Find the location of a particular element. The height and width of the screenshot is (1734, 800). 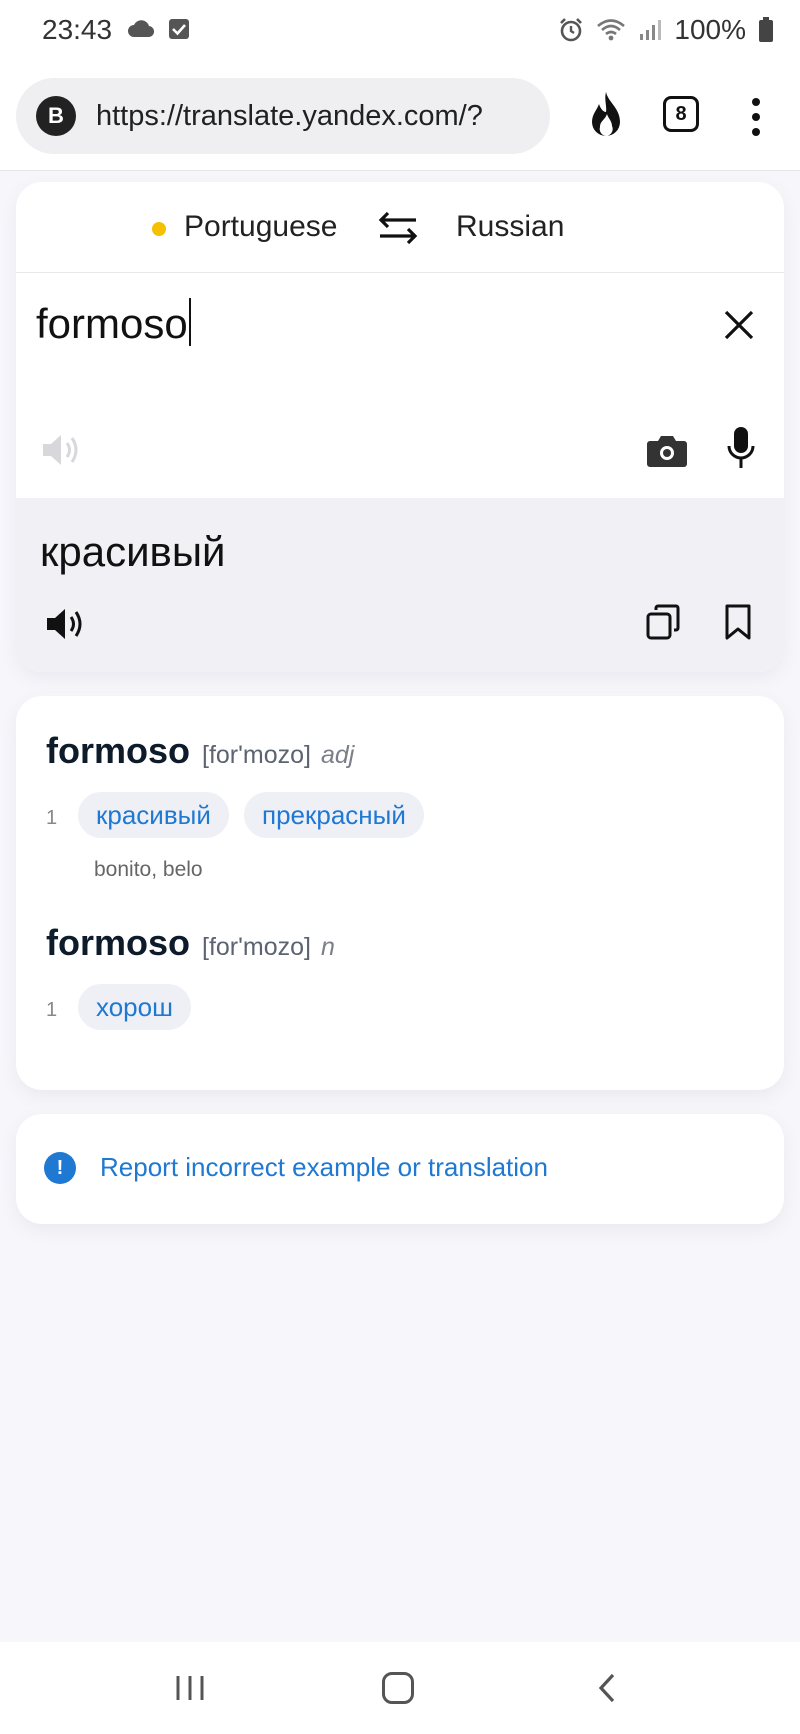

browser-toolbar: B https://translate.yandex.com/? 8 is located at coordinates (400, 116).